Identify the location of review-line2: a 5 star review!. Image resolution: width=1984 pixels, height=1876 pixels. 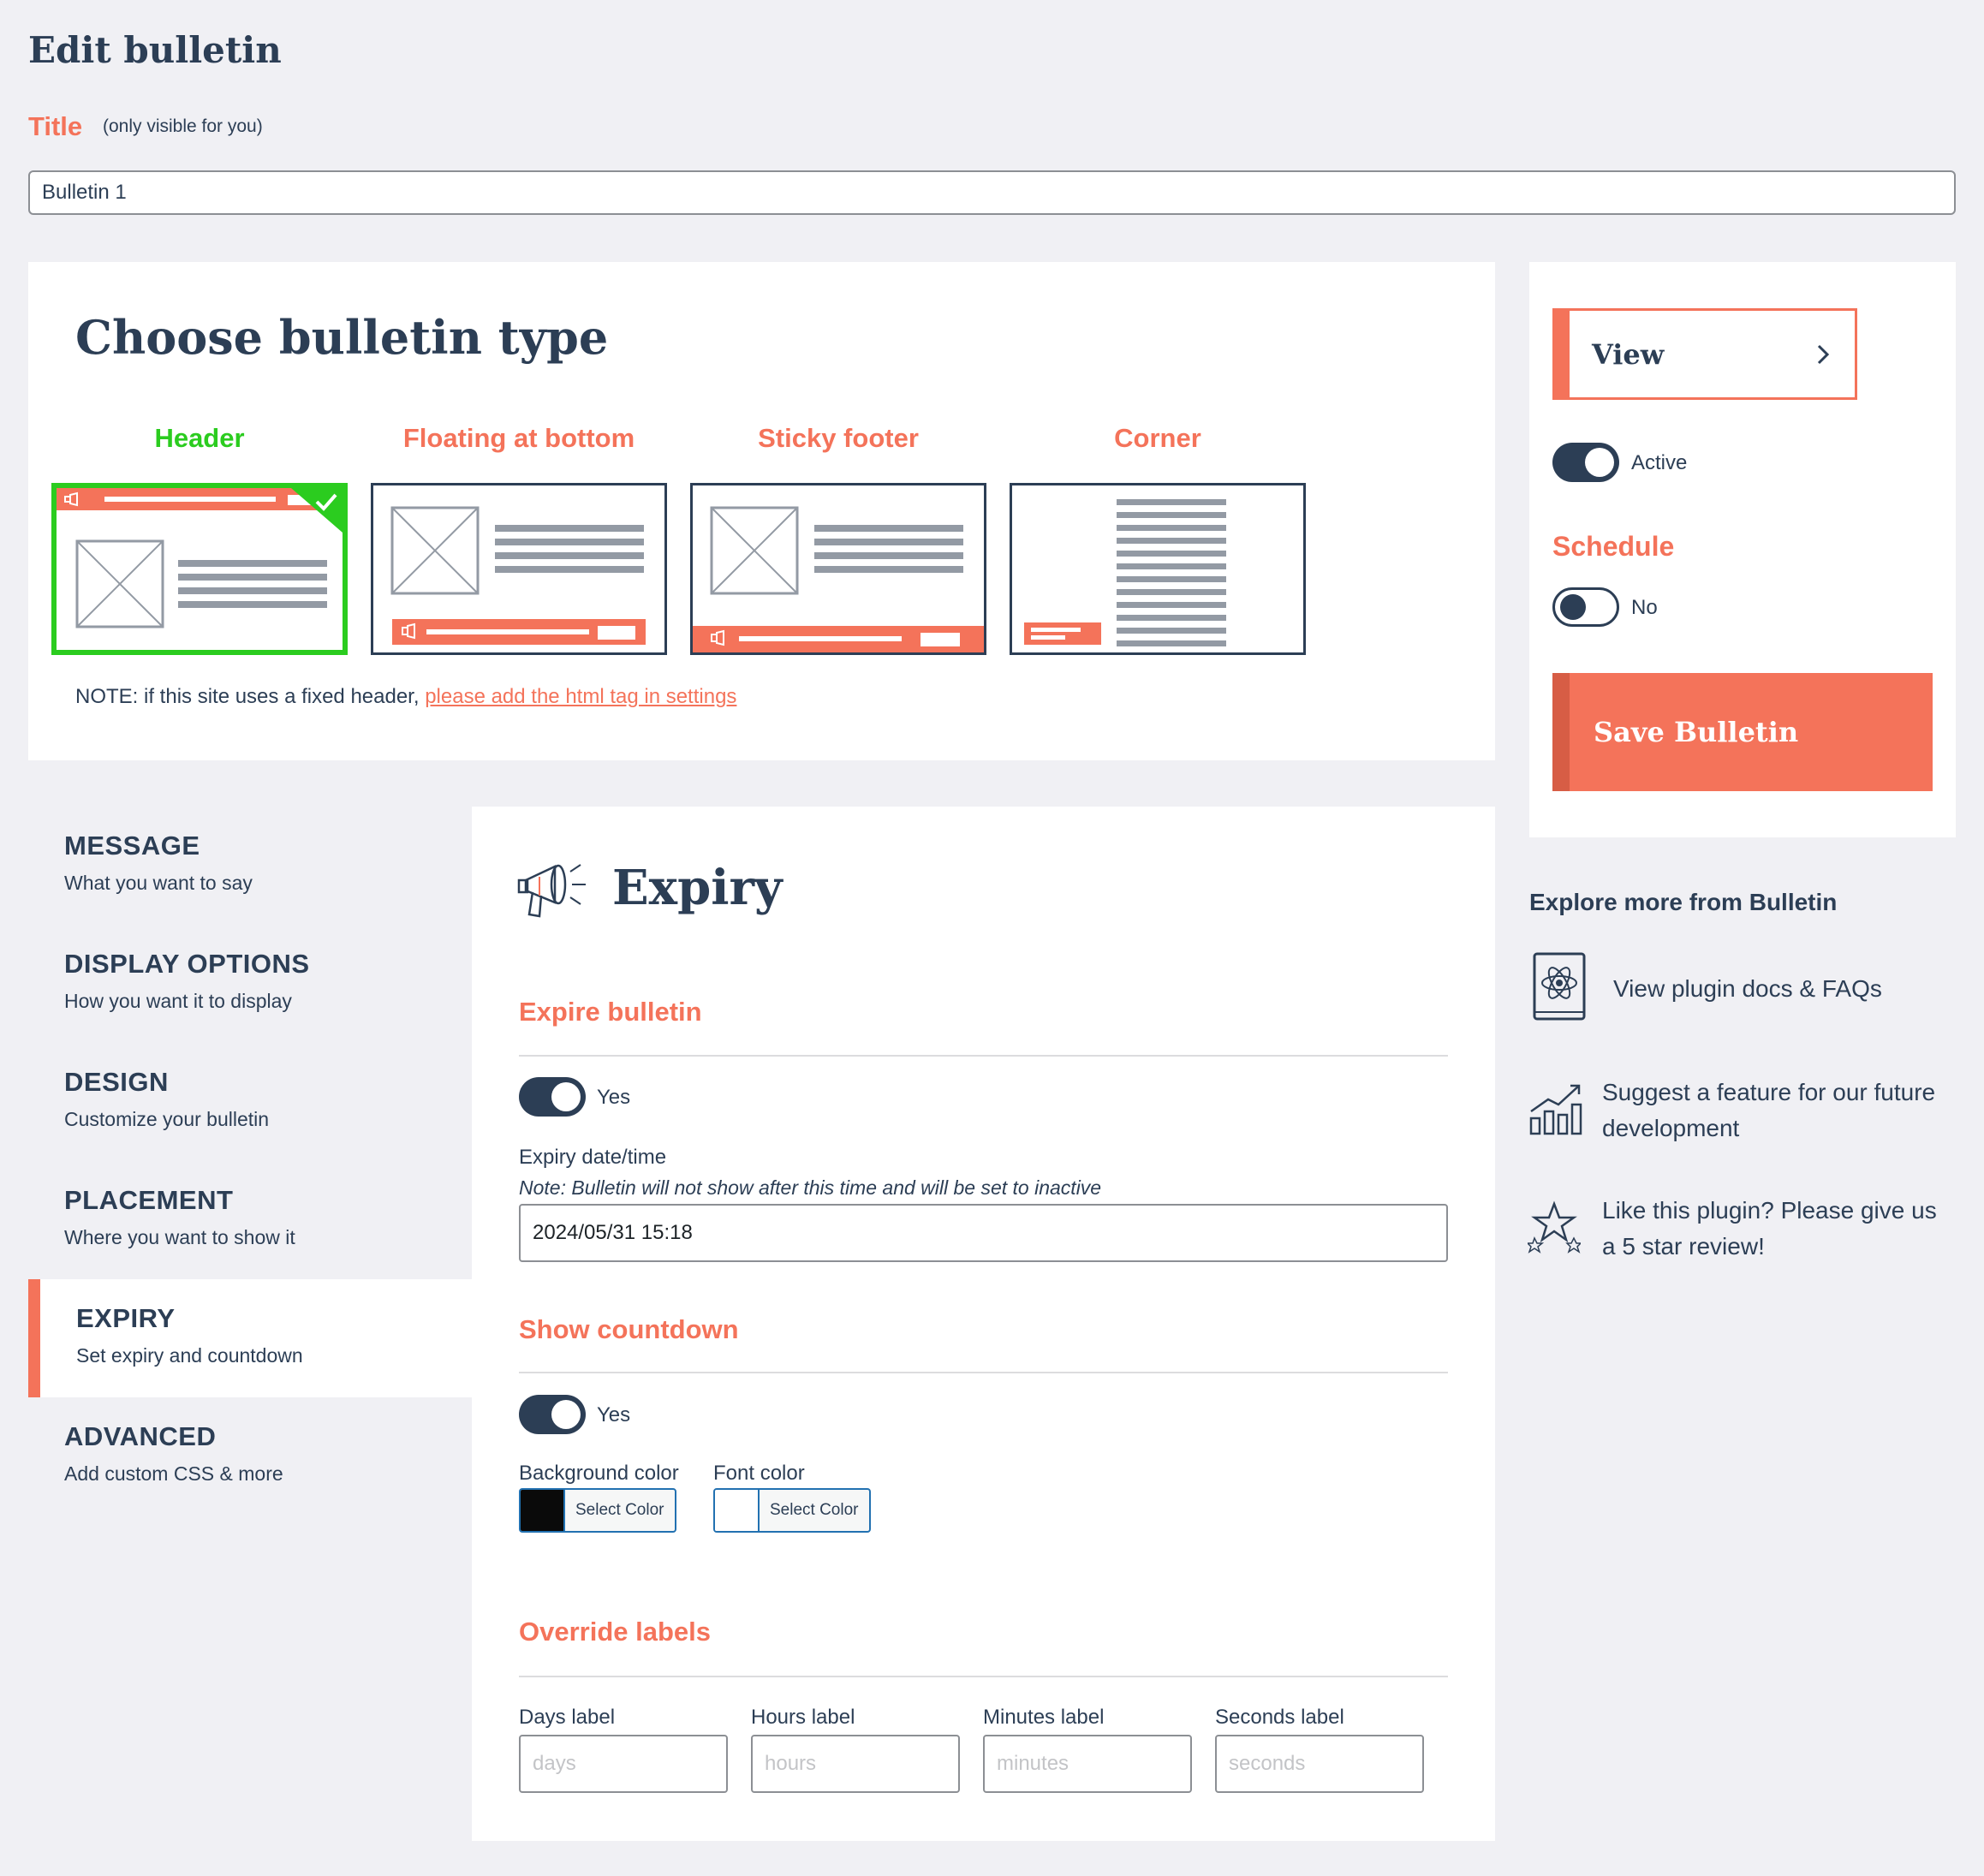
(1683, 1247).